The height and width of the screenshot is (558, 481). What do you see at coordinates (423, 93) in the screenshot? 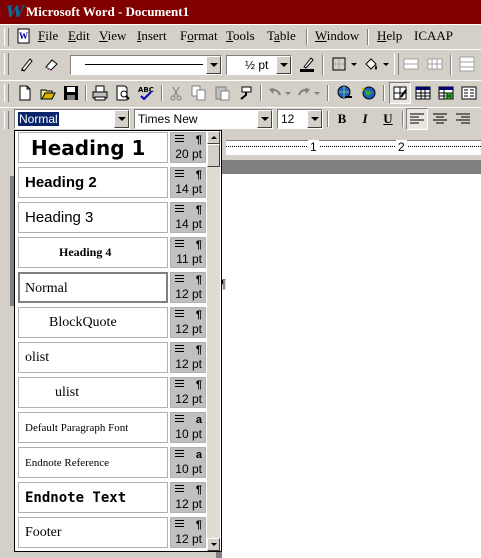
I see `insert-table-icon` at bounding box center [423, 93].